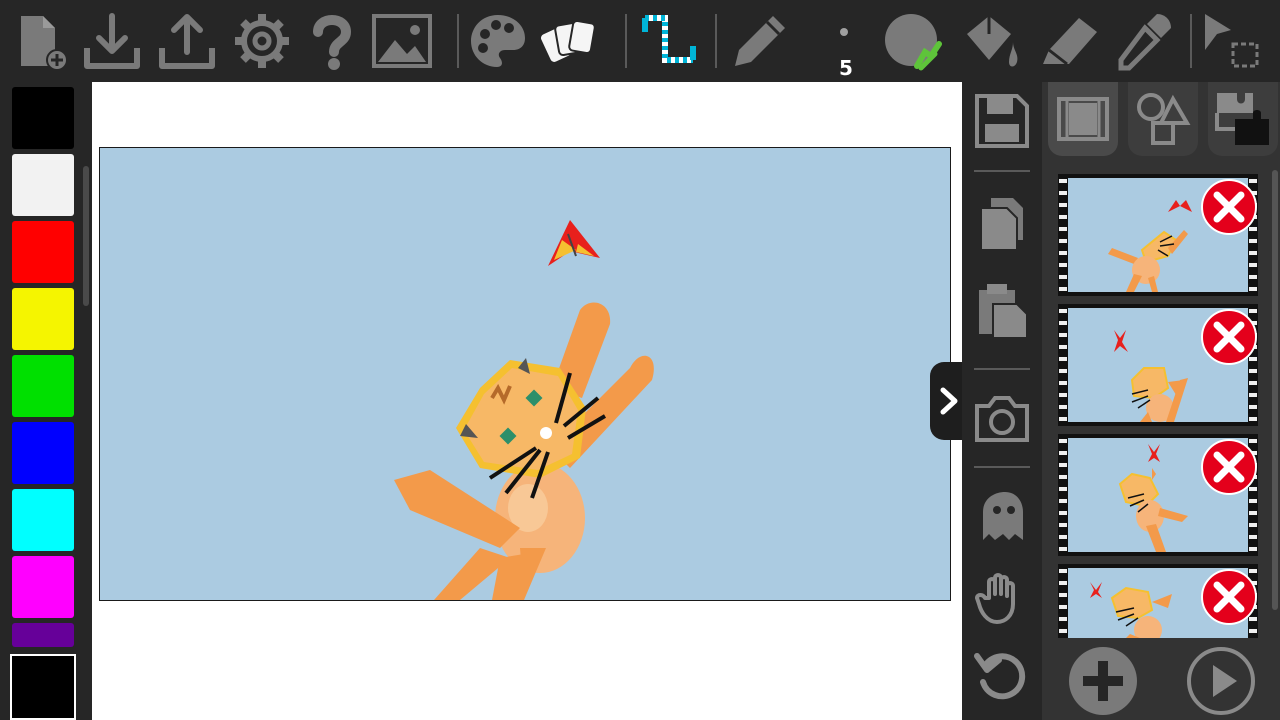 The height and width of the screenshot is (720, 1280). I want to click on pencil-button, so click(760, 41).